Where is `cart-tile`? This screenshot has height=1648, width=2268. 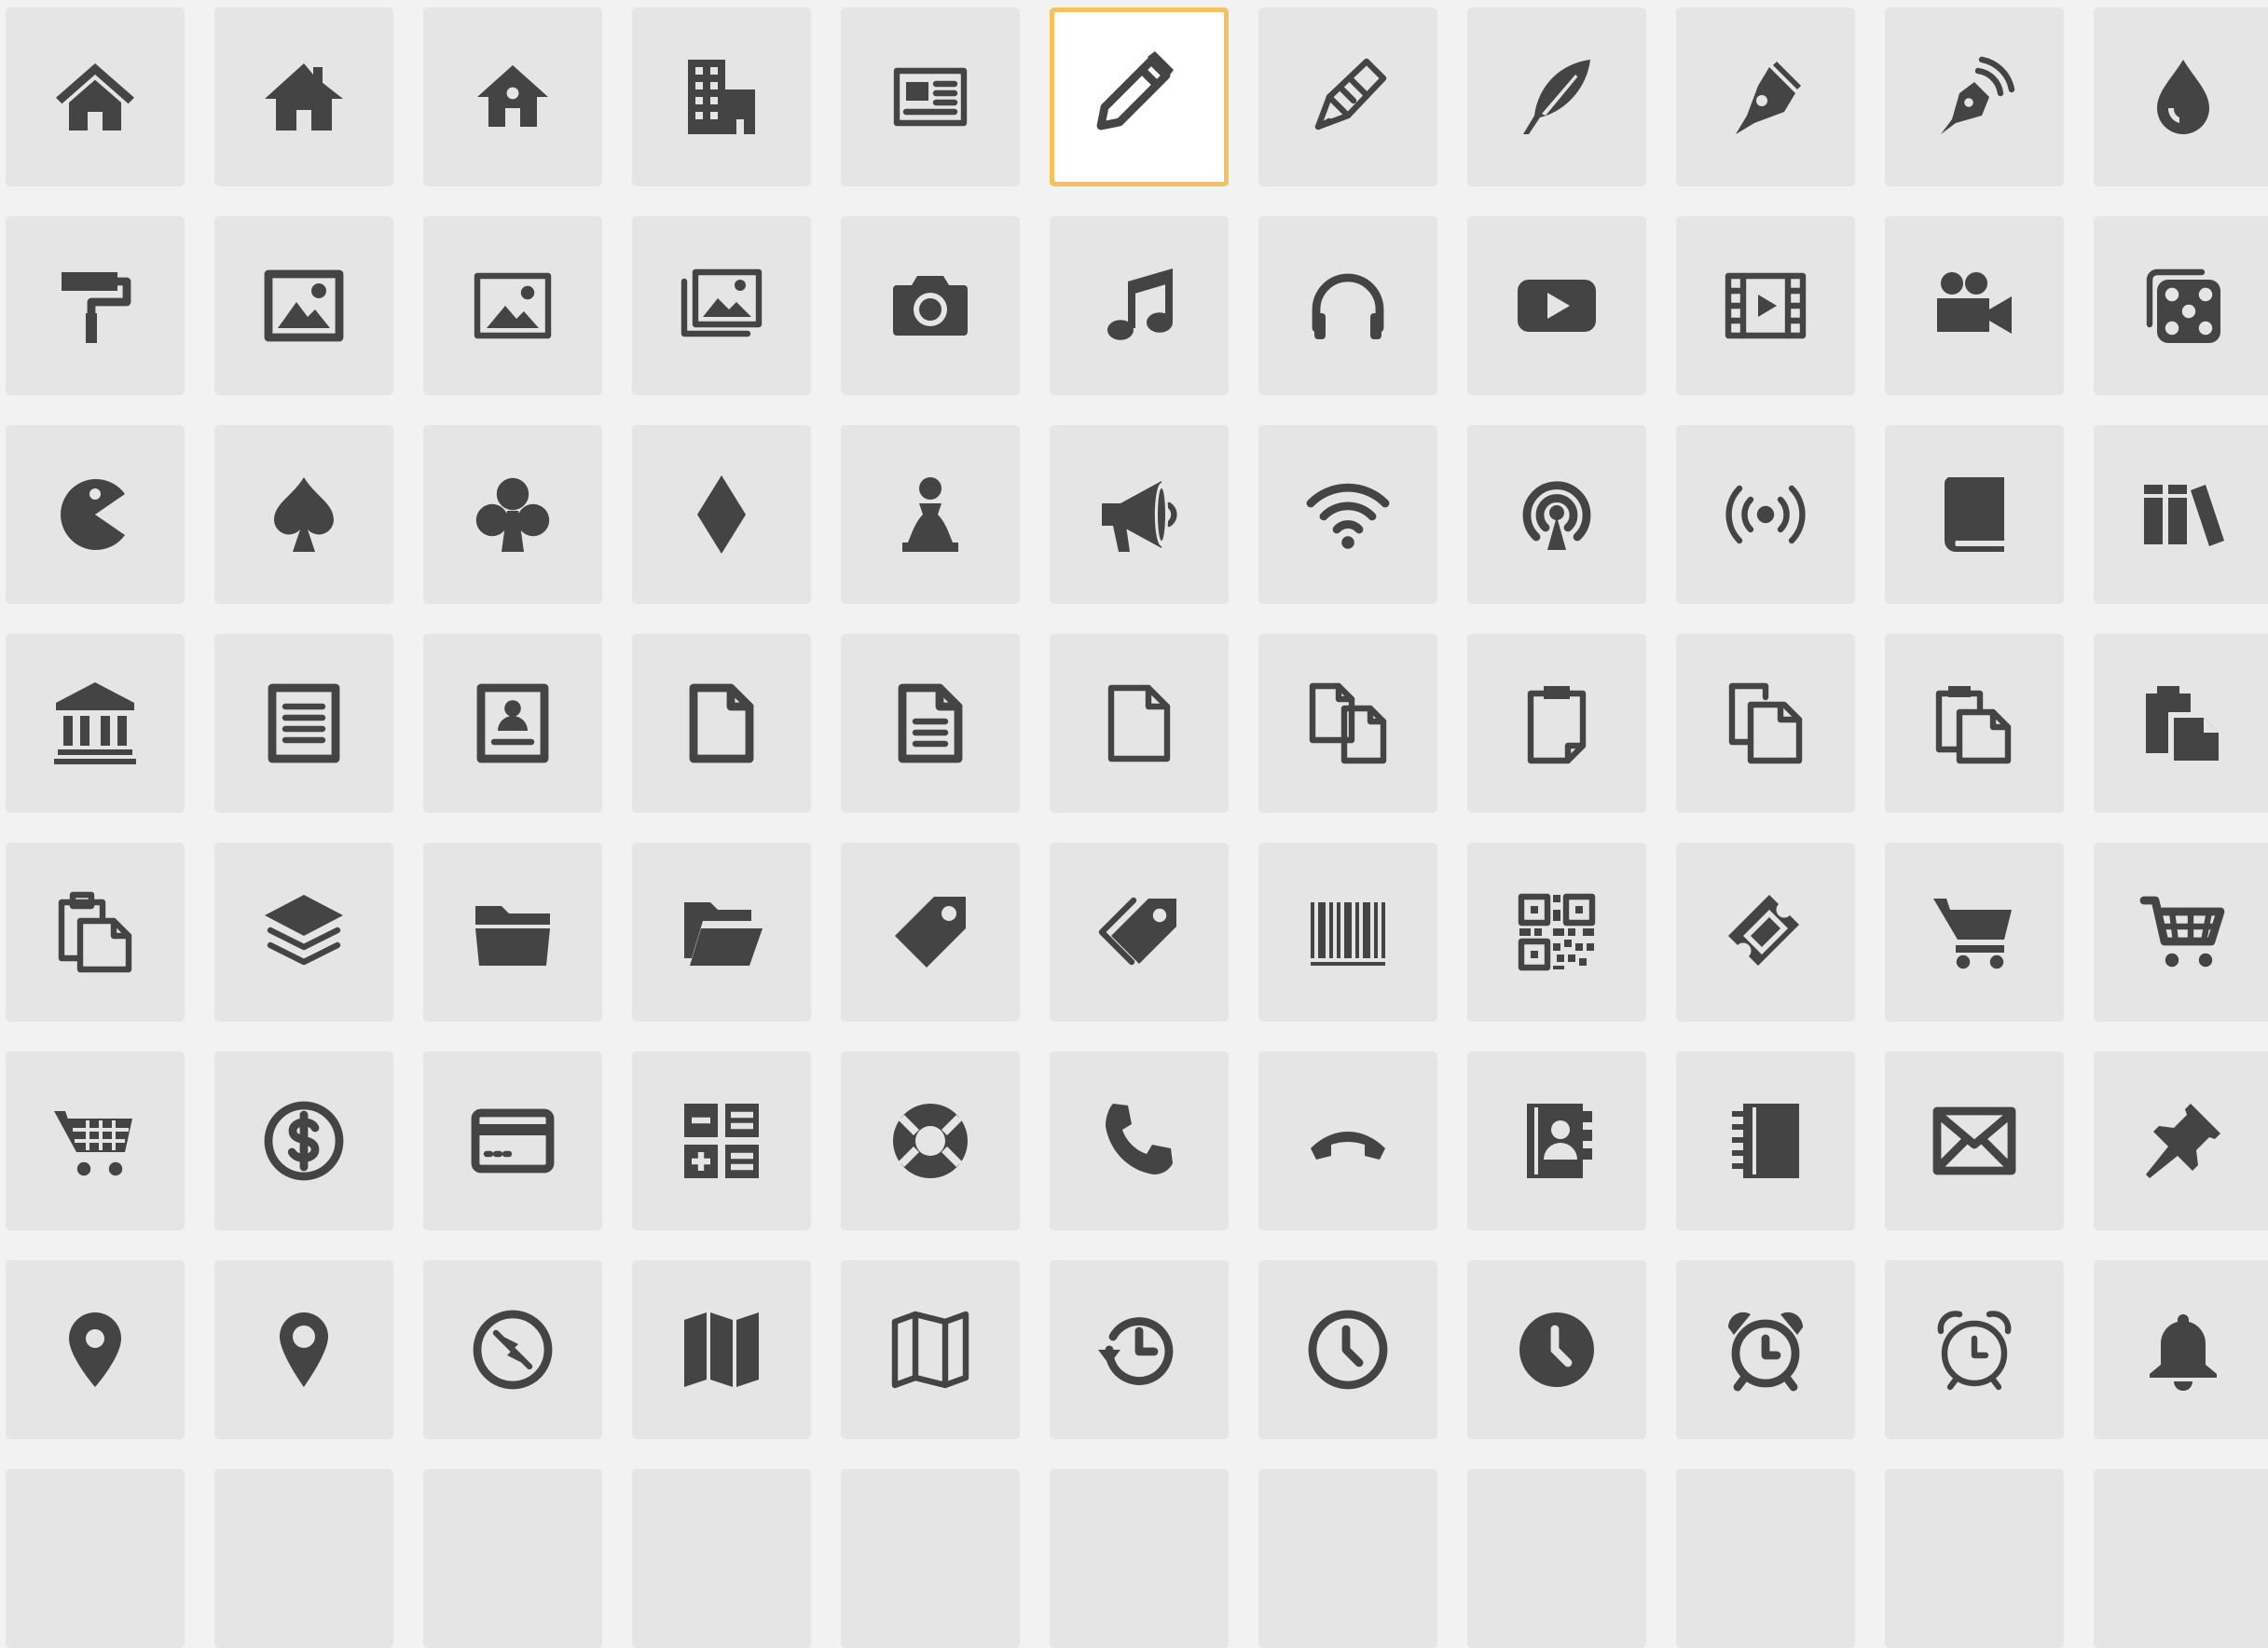
cart-tile is located at coordinates (1975, 932).